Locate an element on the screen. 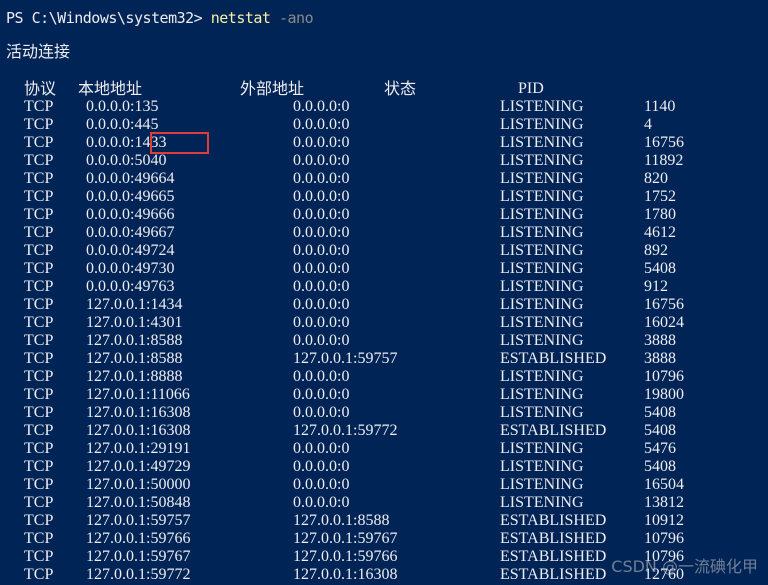  cell-pid: 820 is located at coordinates (656, 178).